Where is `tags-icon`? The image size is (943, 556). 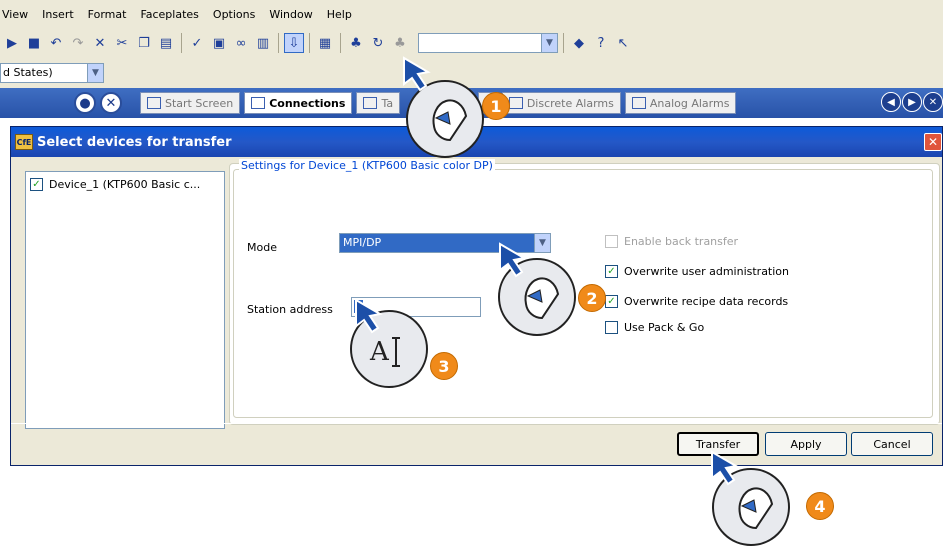 tags-icon is located at coordinates (370, 103).